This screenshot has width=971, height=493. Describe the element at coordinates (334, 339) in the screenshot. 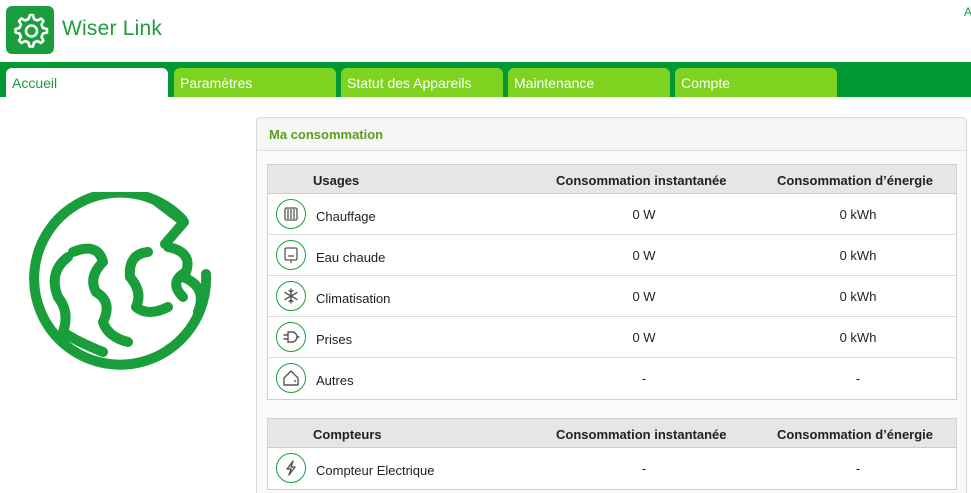

I see `usage-label: Prises` at that location.